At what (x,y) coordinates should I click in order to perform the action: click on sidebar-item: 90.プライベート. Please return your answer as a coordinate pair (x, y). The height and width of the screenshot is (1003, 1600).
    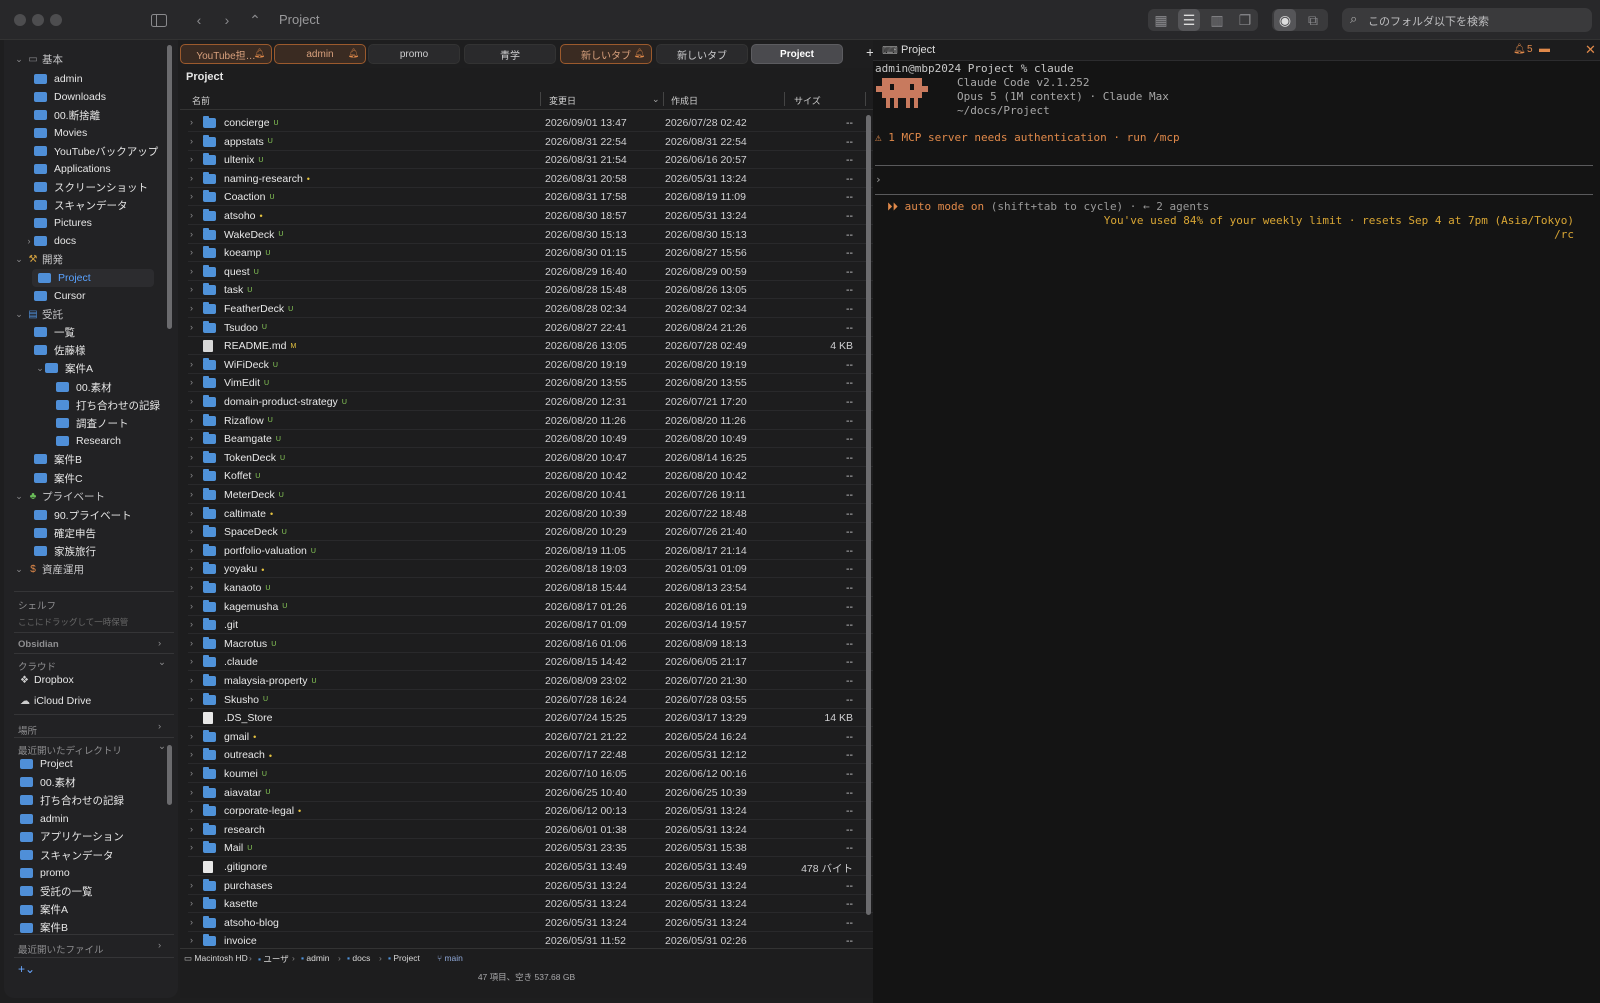
    Looking at the image, I should click on (78, 515).